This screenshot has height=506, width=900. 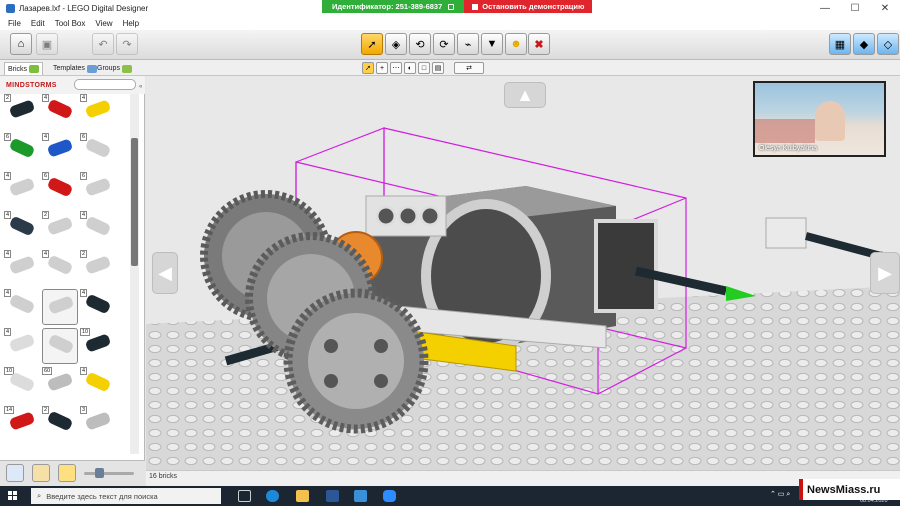 What do you see at coordinates (41, 473) in the screenshot?
I see `palette-color-button` at bounding box center [41, 473].